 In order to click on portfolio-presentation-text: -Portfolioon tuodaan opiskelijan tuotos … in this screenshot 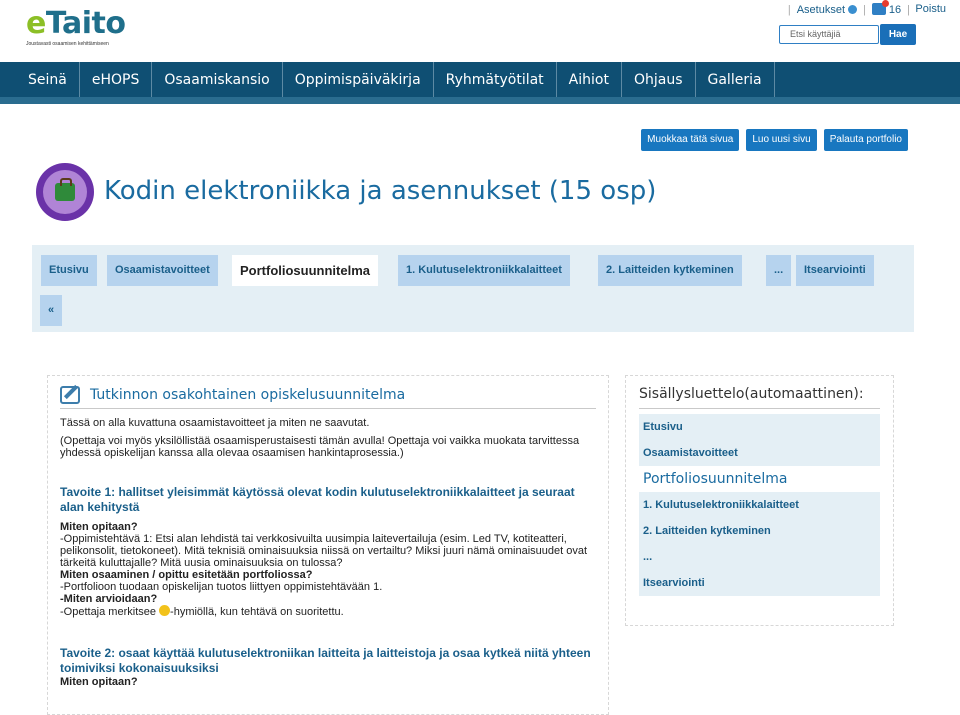, I will do `click(221, 587)`.